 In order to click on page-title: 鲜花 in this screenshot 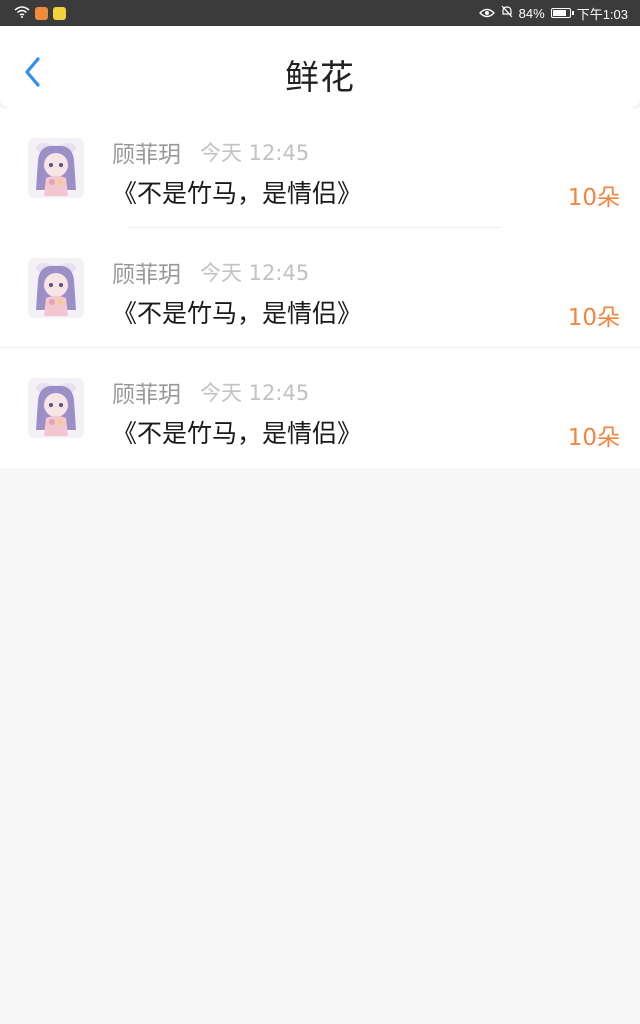, I will do `click(320, 78)`.